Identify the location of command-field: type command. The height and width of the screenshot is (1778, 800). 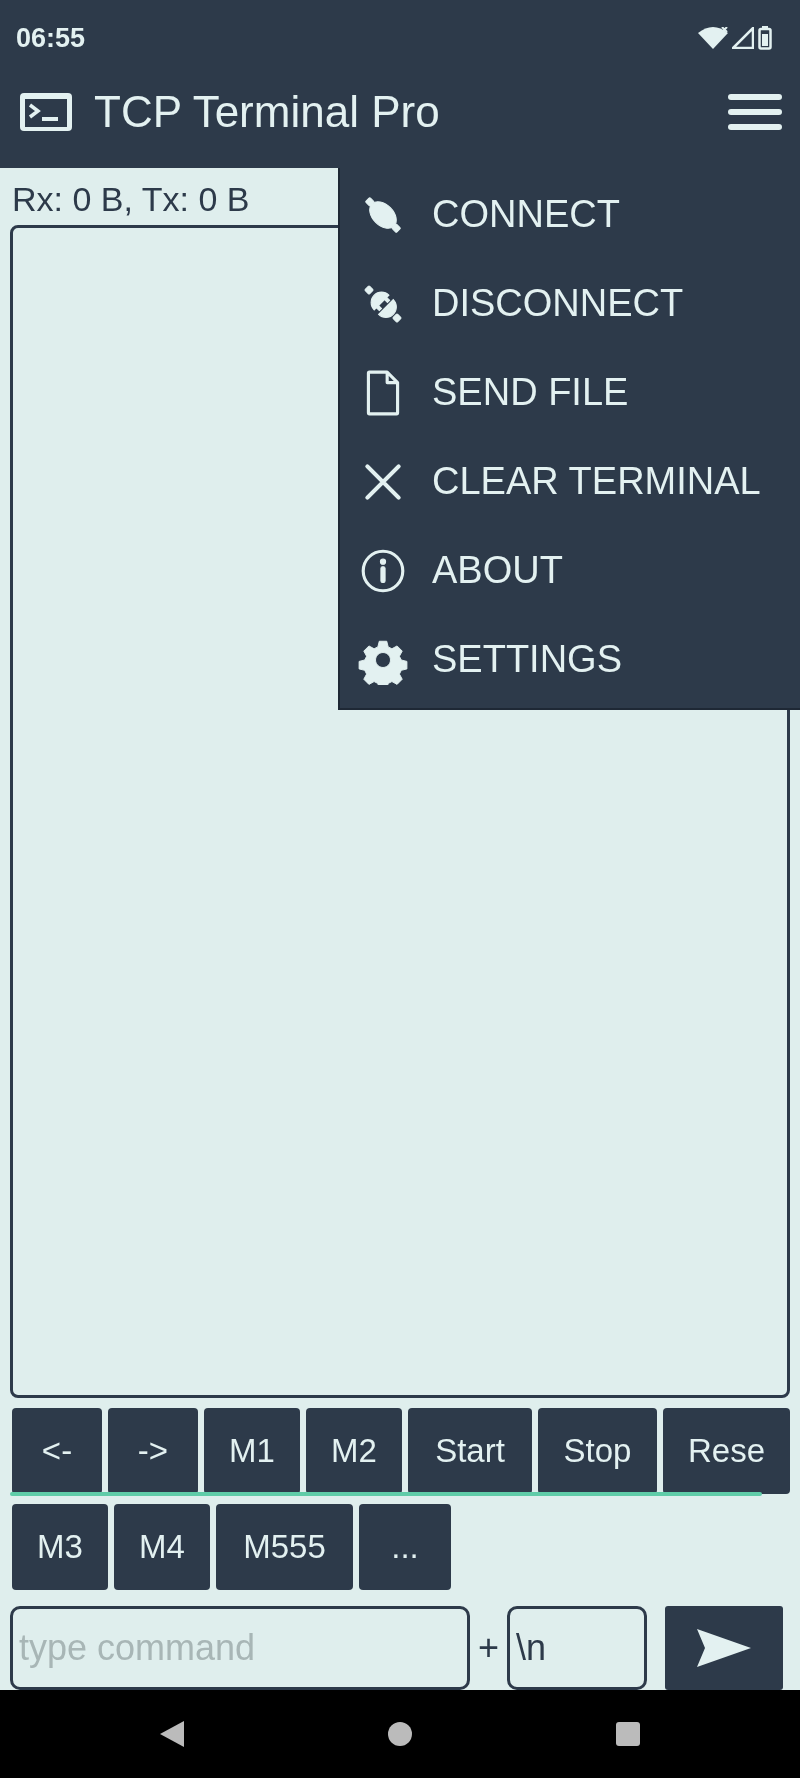
(240, 1648).